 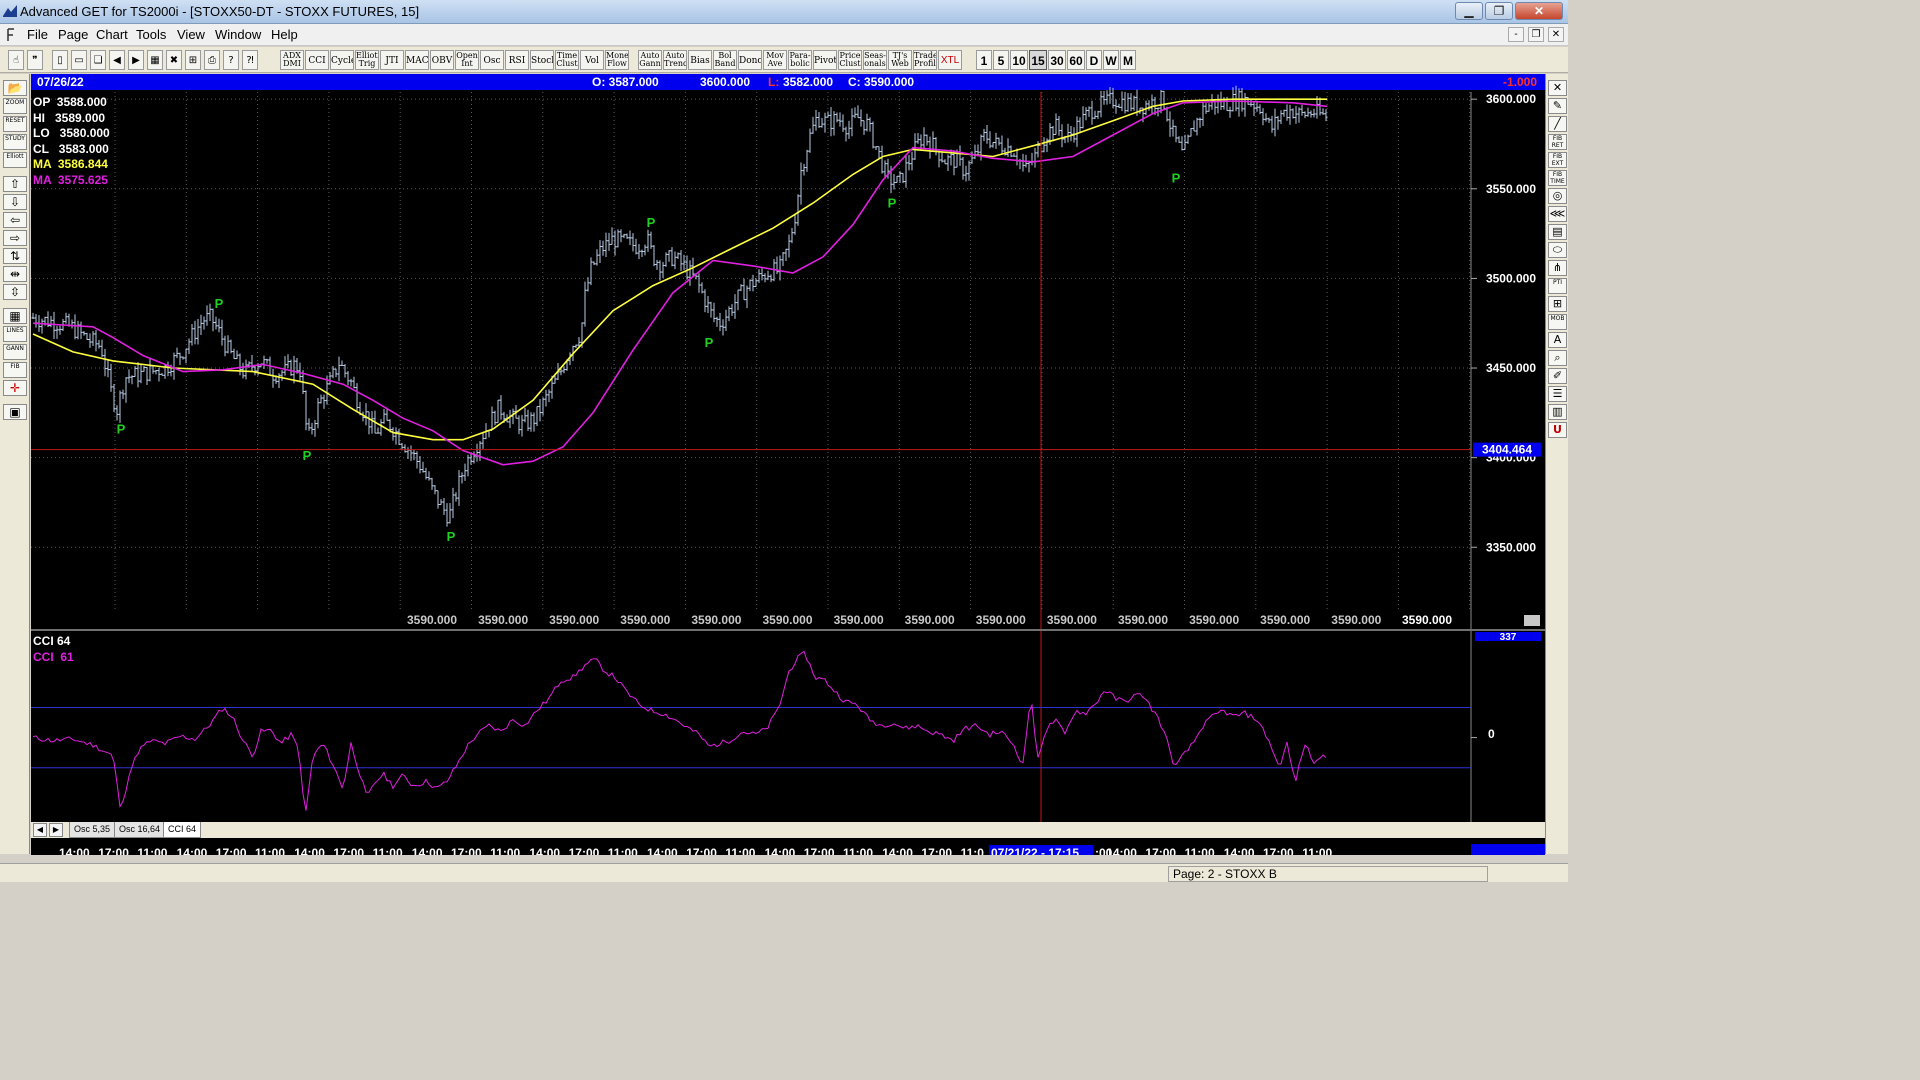 I want to click on line-tool: ╱, so click(x=1557, y=124).